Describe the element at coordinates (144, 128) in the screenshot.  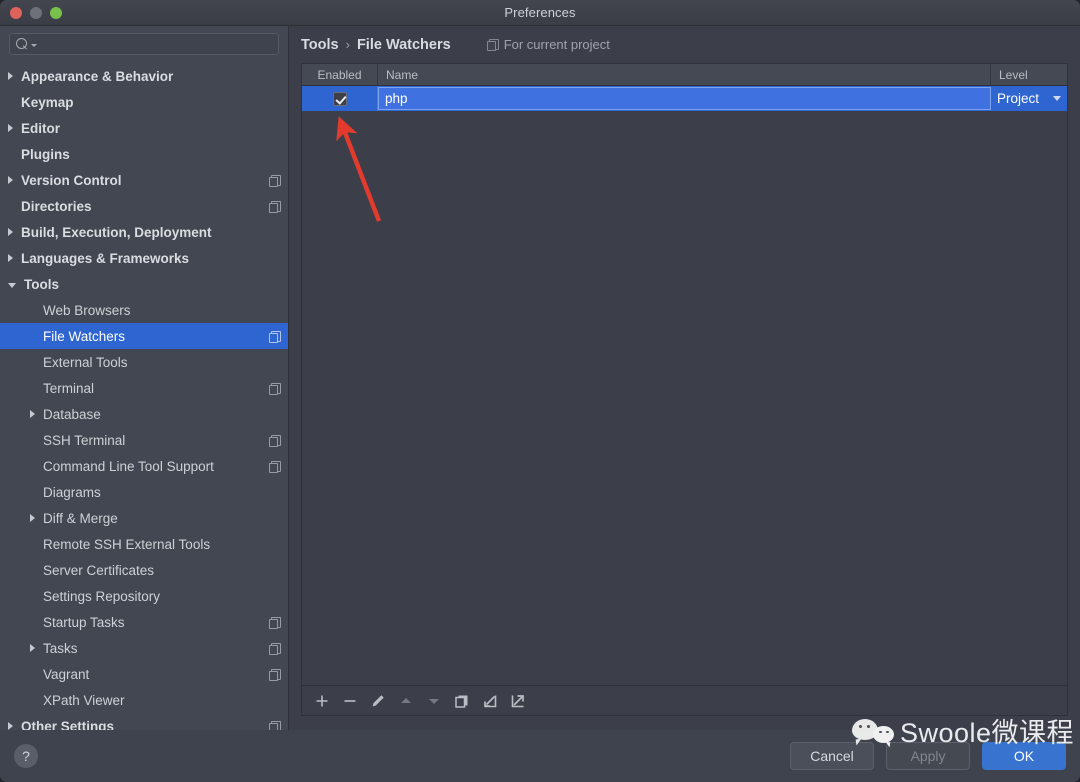
I see `sidebar-item-editor: Editor` at that location.